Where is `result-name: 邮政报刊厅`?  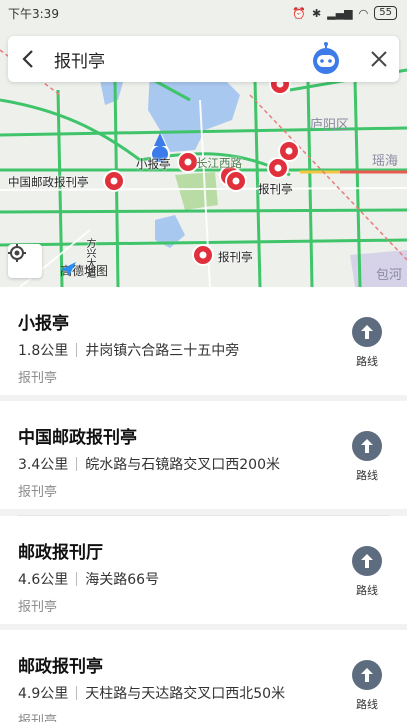 result-name: 邮政报刊厅 is located at coordinates (60, 553).